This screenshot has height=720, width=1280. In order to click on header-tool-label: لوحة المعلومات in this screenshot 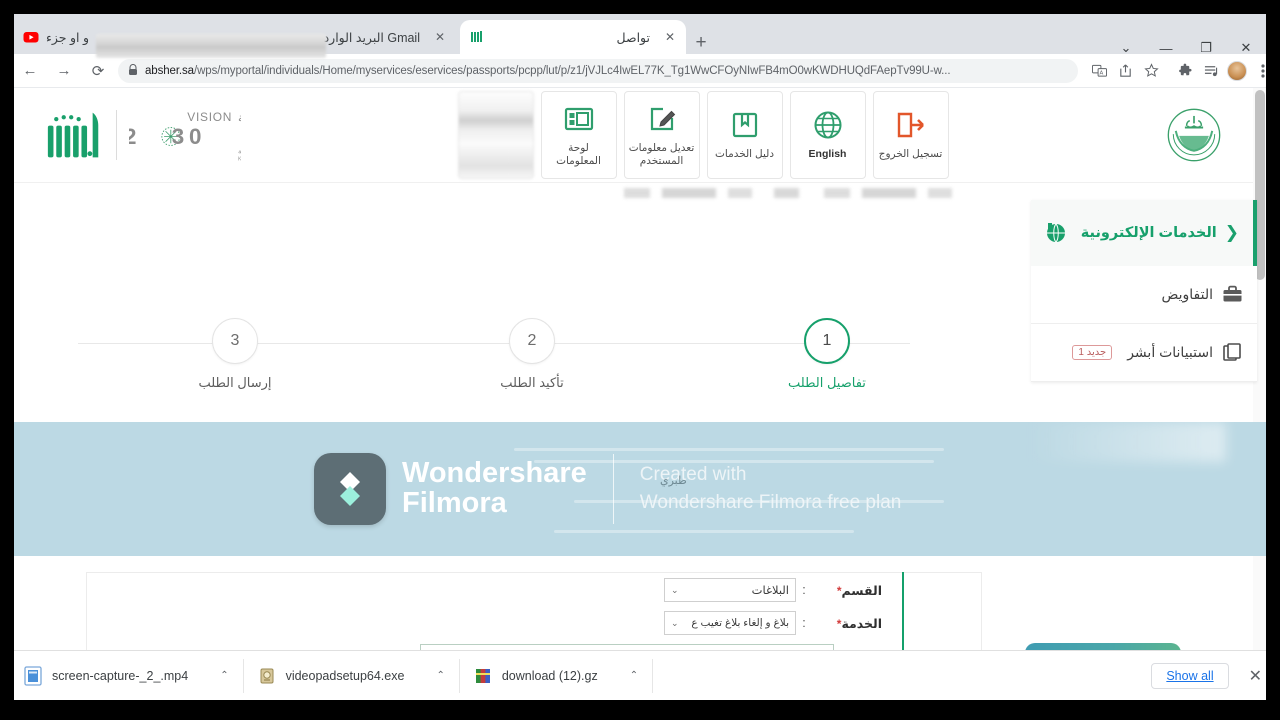, I will do `click(578, 154)`.